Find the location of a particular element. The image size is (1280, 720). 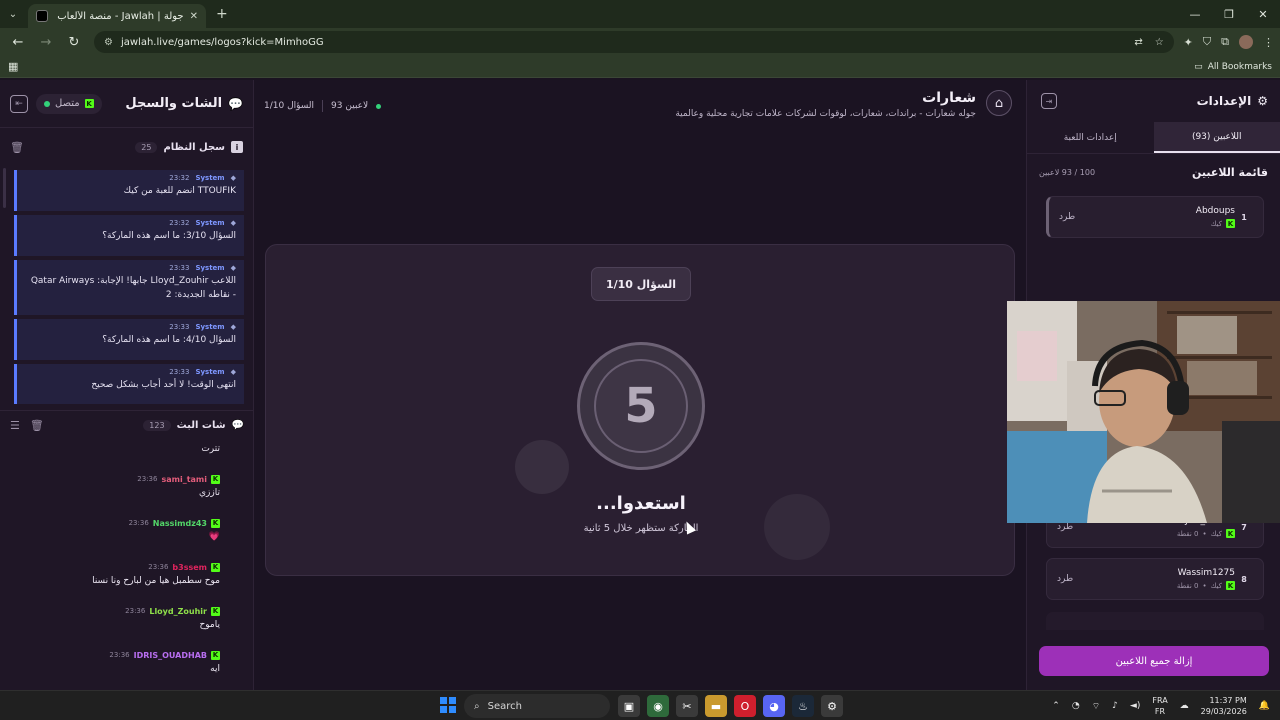

gear-icon: ⚙ is located at coordinates (1262, 101).